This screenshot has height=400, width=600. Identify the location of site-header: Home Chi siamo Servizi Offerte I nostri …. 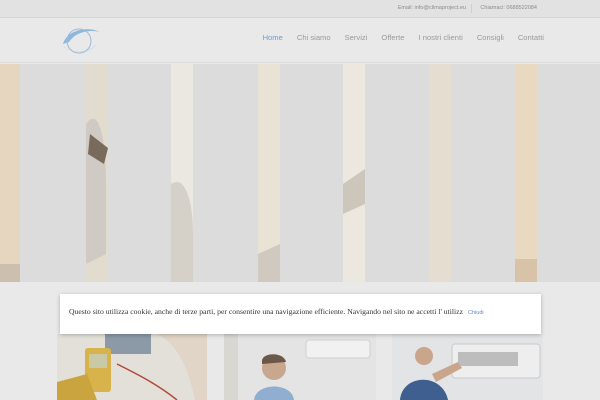
(300, 41).